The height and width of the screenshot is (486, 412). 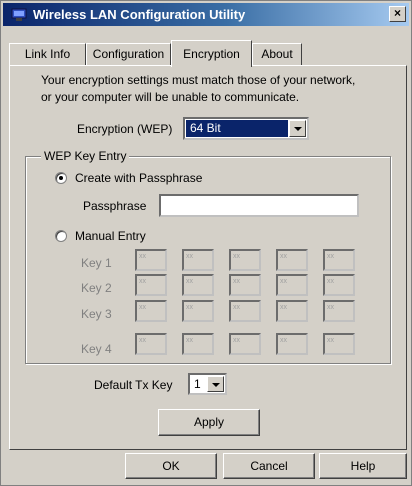 I want to click on tab-about: About, so click(x=277, y=54).